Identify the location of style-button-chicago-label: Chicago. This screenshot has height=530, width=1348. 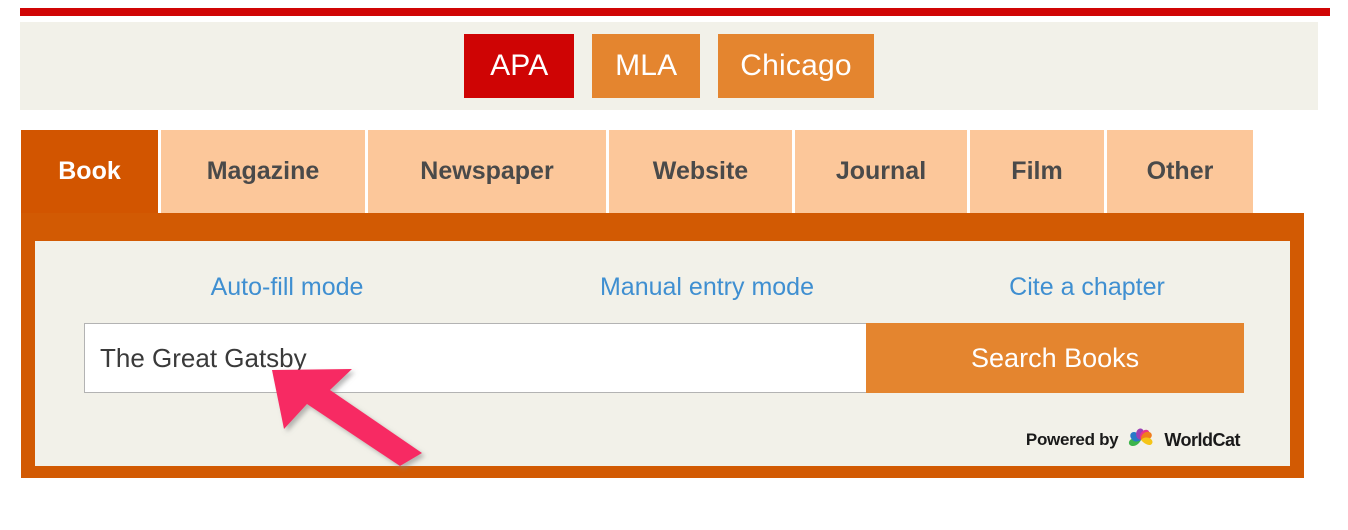
(796, 65).